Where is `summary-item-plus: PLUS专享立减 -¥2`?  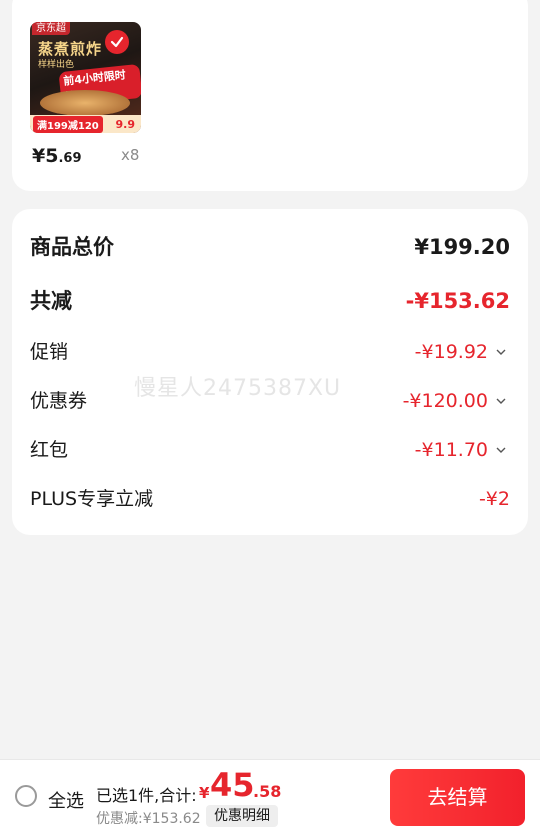 summary-item-plus: PLUS专享立减 -¥2 is located at coordinates (270, 499).